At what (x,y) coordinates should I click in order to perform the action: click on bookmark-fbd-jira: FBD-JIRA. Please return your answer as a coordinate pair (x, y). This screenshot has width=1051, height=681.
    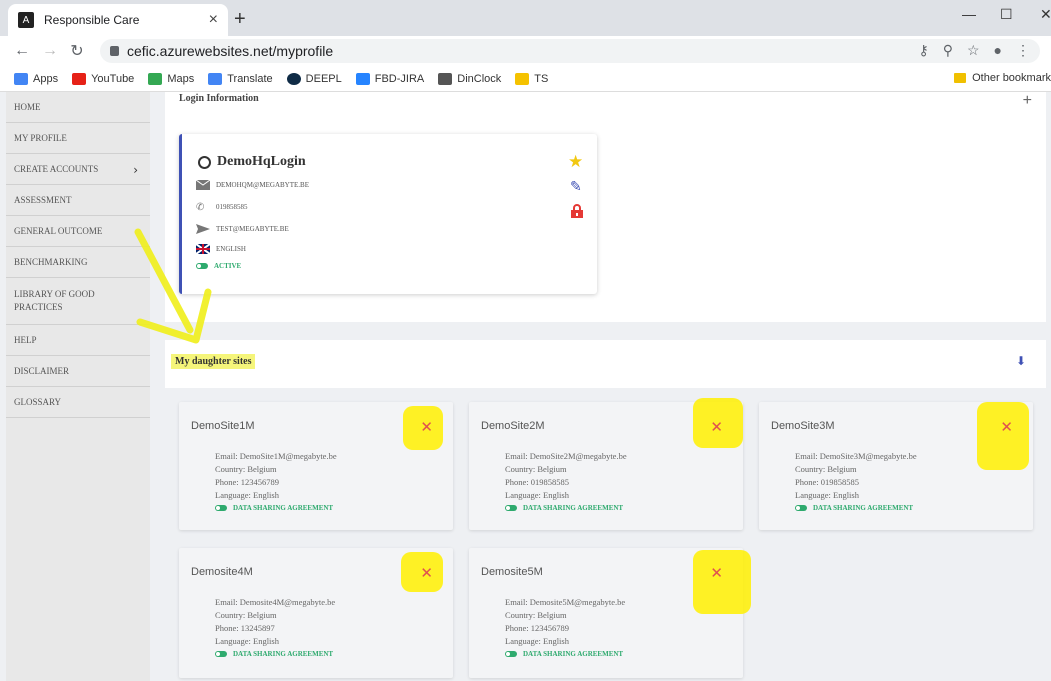
    Looking at the image, I should click on (389, 78).